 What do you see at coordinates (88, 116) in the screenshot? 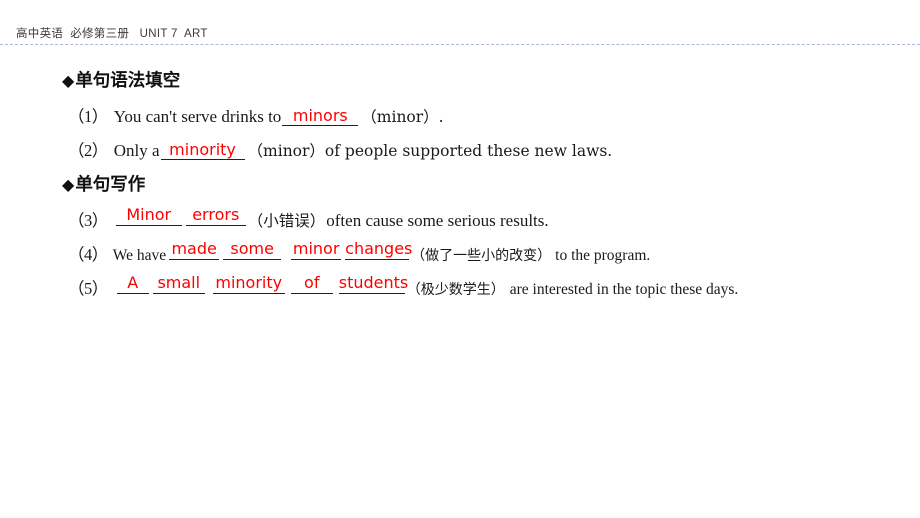
I see `question-number: （1）` at bounding box center [88, 116].